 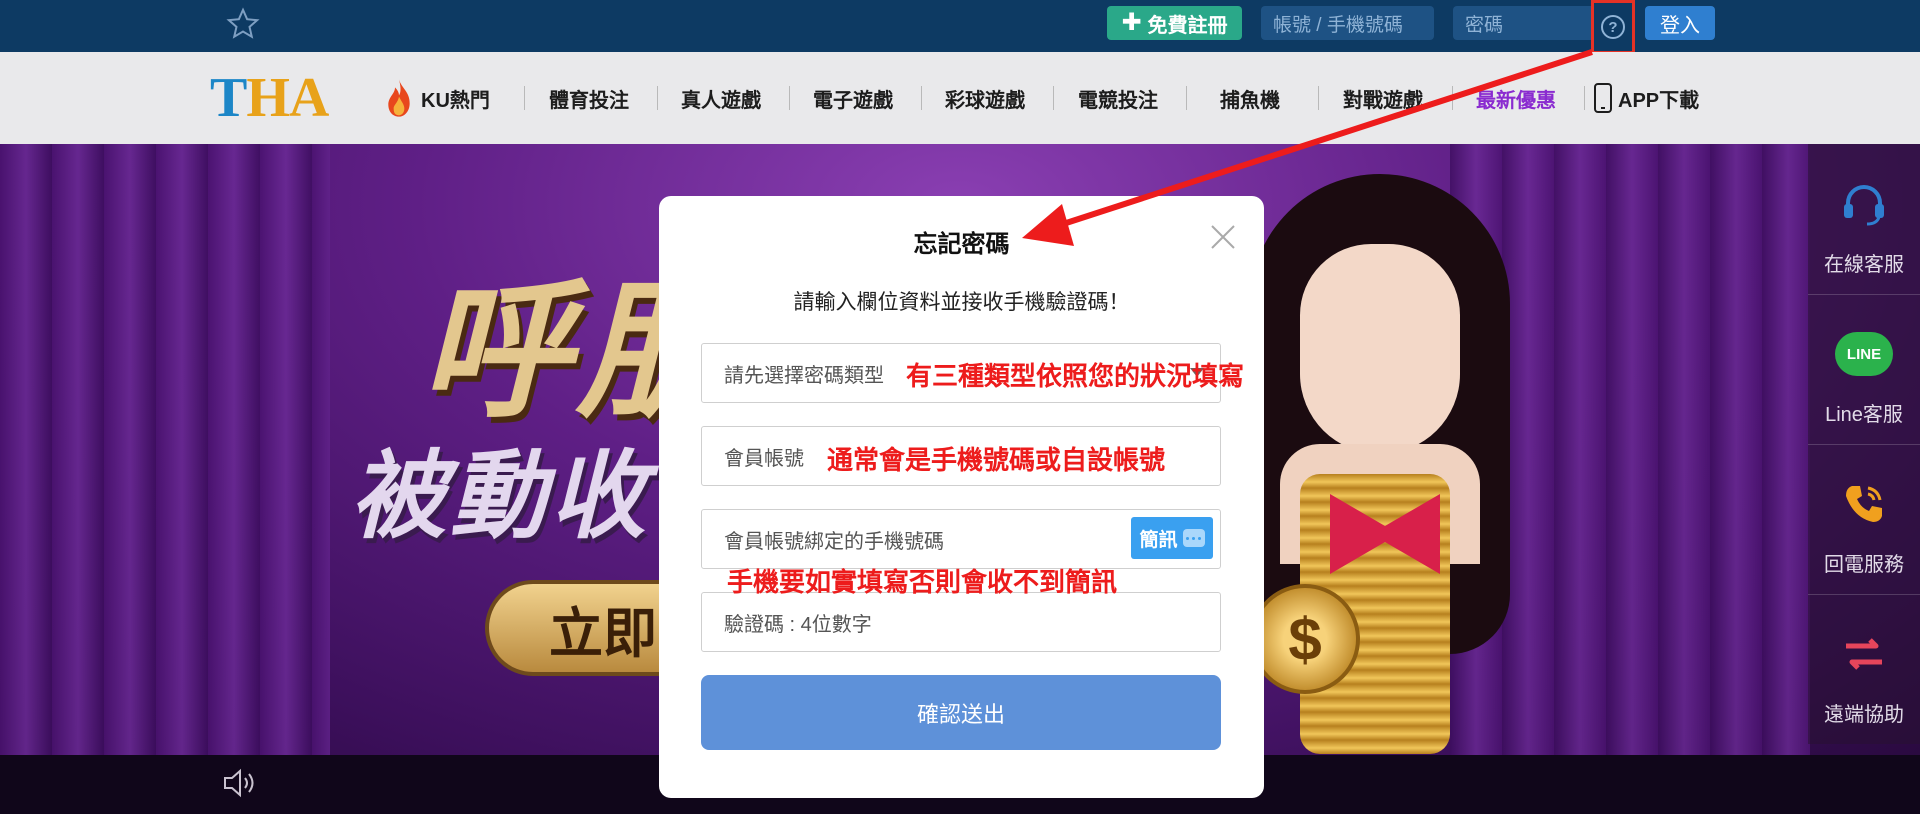 I want to click on send-sms-button: 簡訊, so click(x=1172, y=538).